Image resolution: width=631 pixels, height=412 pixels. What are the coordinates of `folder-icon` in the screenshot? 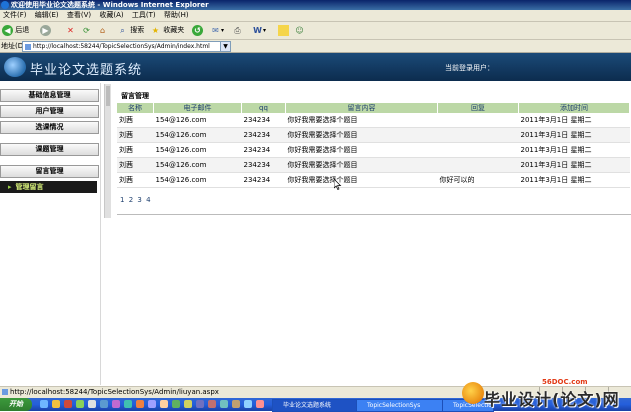 It's located at (283, 30).